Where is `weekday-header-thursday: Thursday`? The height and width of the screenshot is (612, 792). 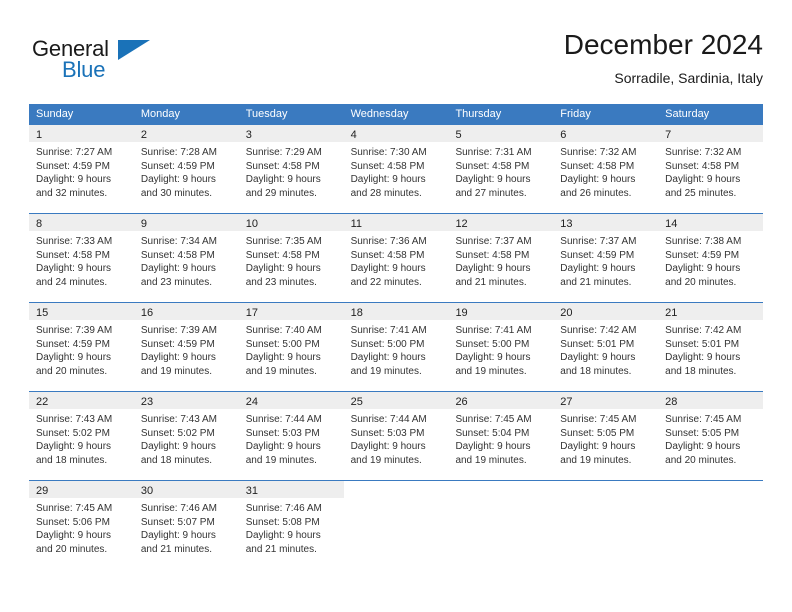 weekday-header-thursday: Thursday is located at coordinates (478, 114).